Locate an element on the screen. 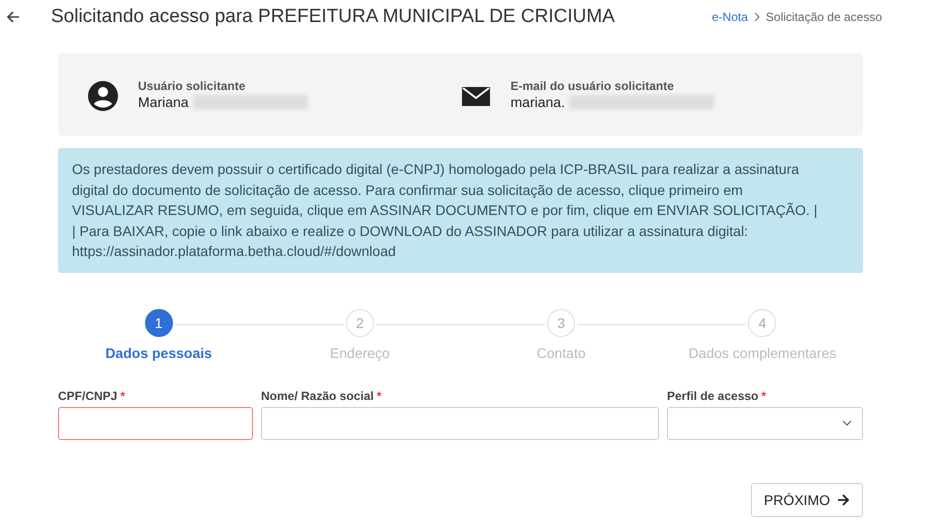 The image size is (927, 528). info-value: Mariana is located at coordinates (163, 102).